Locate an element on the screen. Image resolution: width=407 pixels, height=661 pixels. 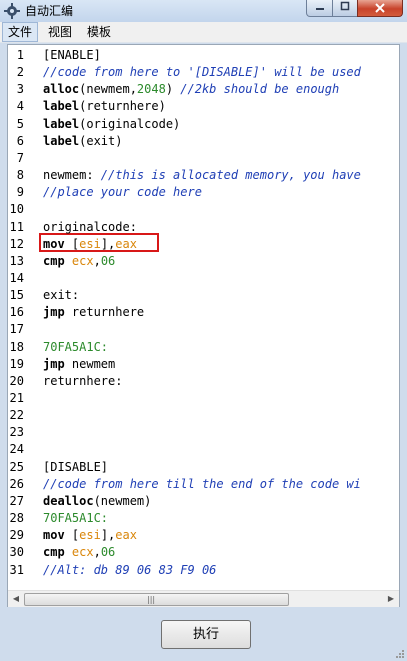
line-number: 9 is located at coordinates (20, 192).